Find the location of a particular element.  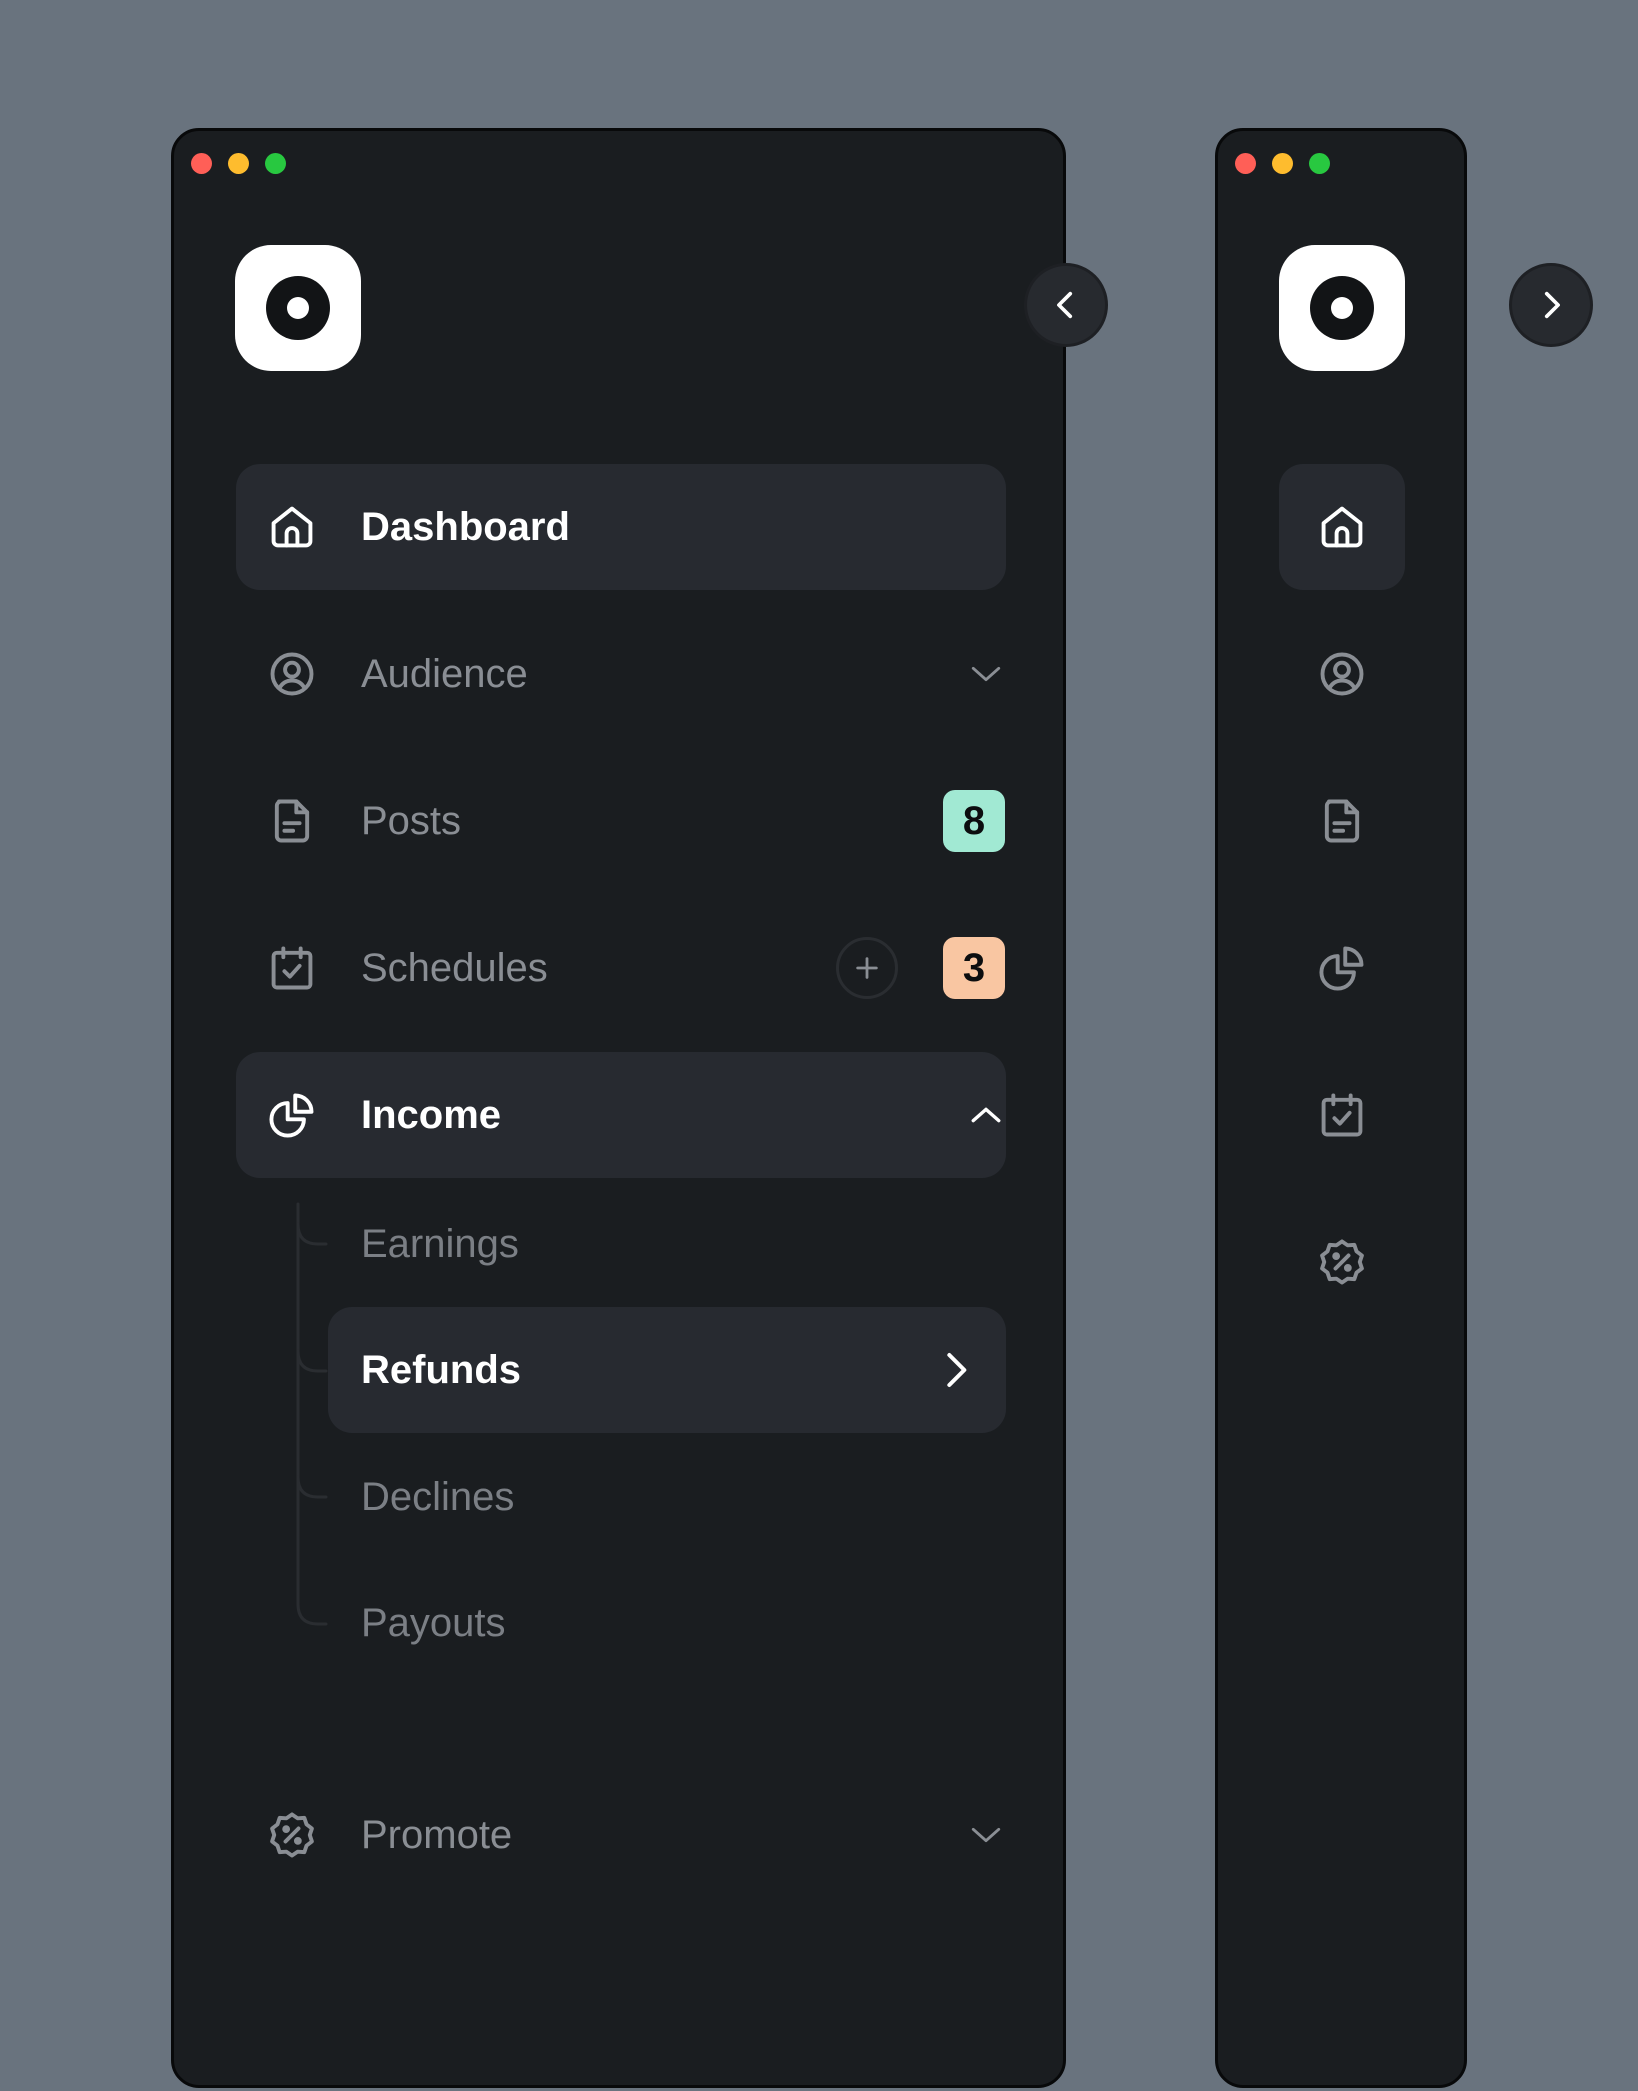

collapsed-item-promote is located at coordinates (1342, 1262).